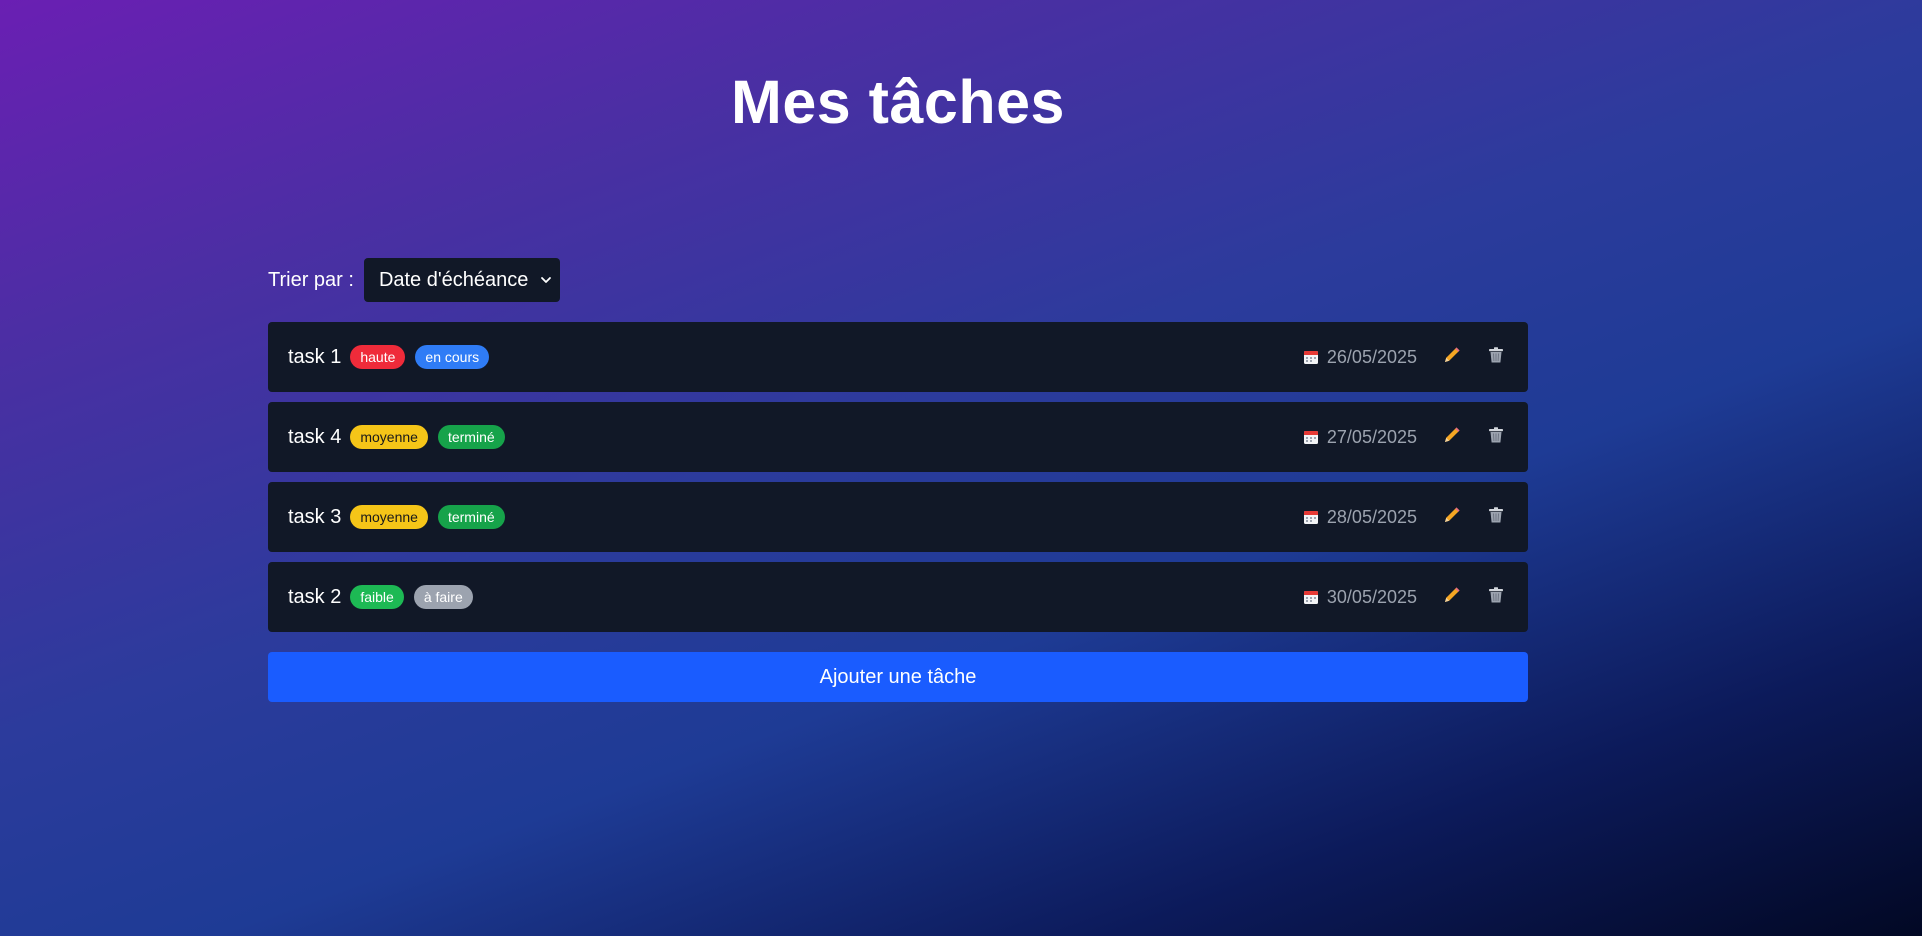  I want to click on task-info: task 3 moyenne terminé, so click(396, 517).